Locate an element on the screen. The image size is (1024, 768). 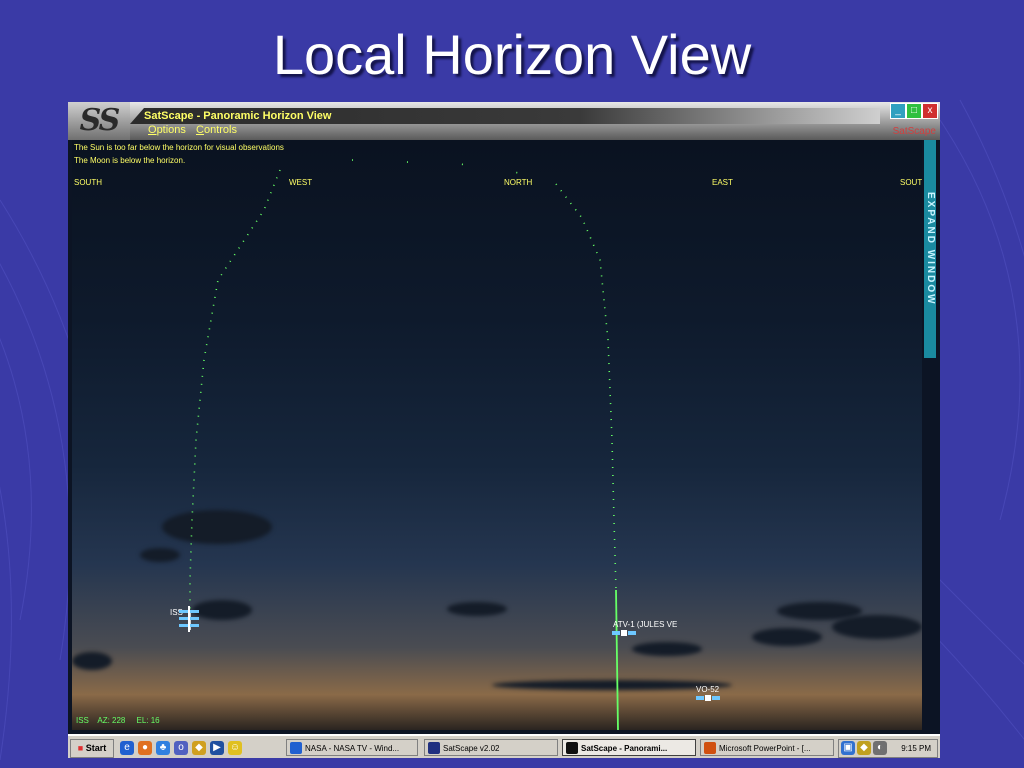
menu-controls: Controls is located at coordinates (216, 130).